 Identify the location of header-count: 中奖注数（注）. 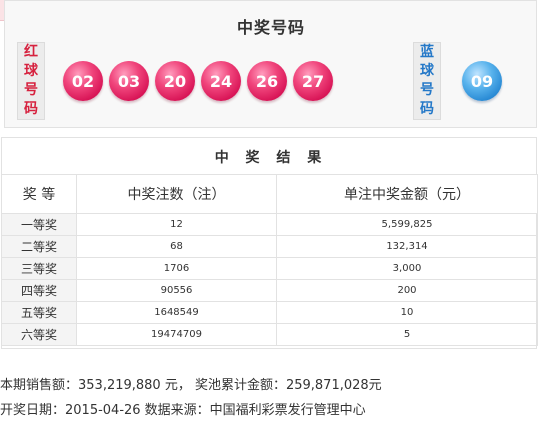
(176, 194).